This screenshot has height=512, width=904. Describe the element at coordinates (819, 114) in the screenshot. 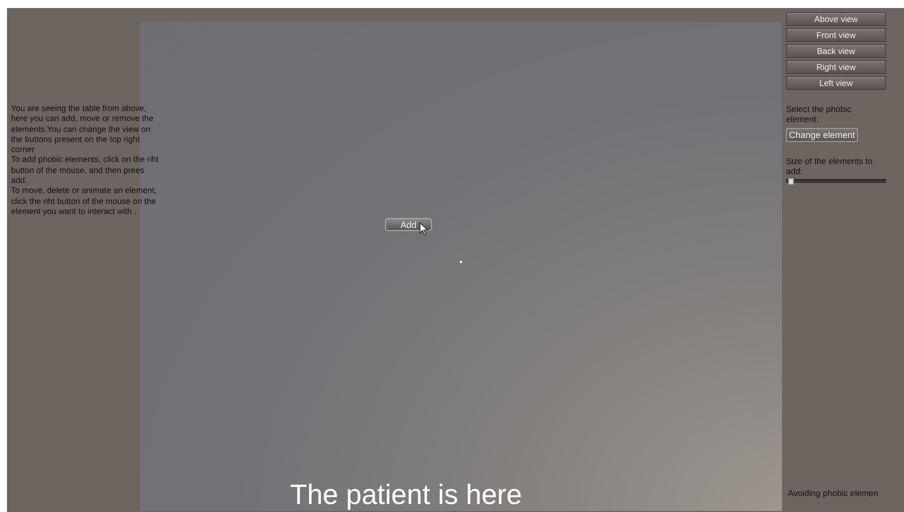

I see `select-label: Select the phobic element:` at that location.